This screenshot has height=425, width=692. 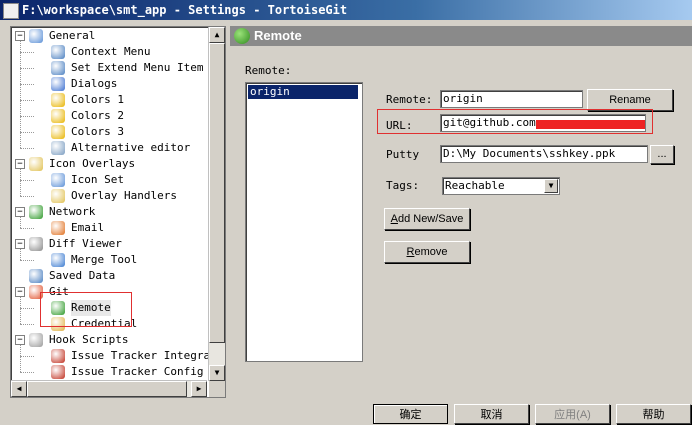 What do you see at coordinates (403, 154) in the screenshot?
I see `putty-label: Putty` at bounding box center [403, 154].